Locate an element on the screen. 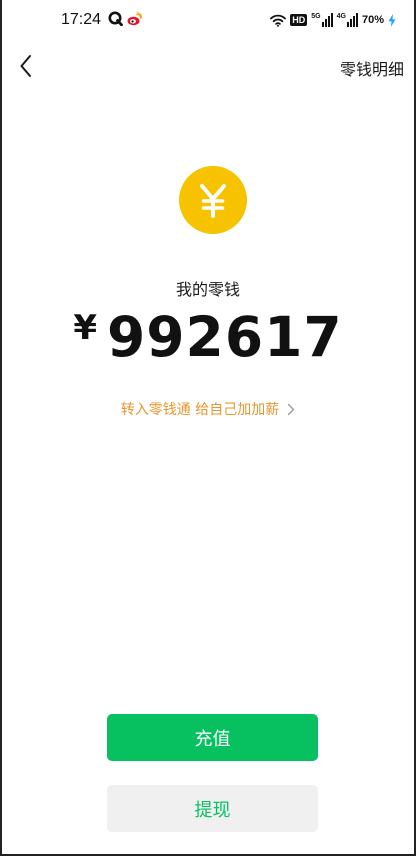 The height and width of the screenshot is (856, 416). transaction-details-link: 零钱明细 is located at coordinates (372, 68).